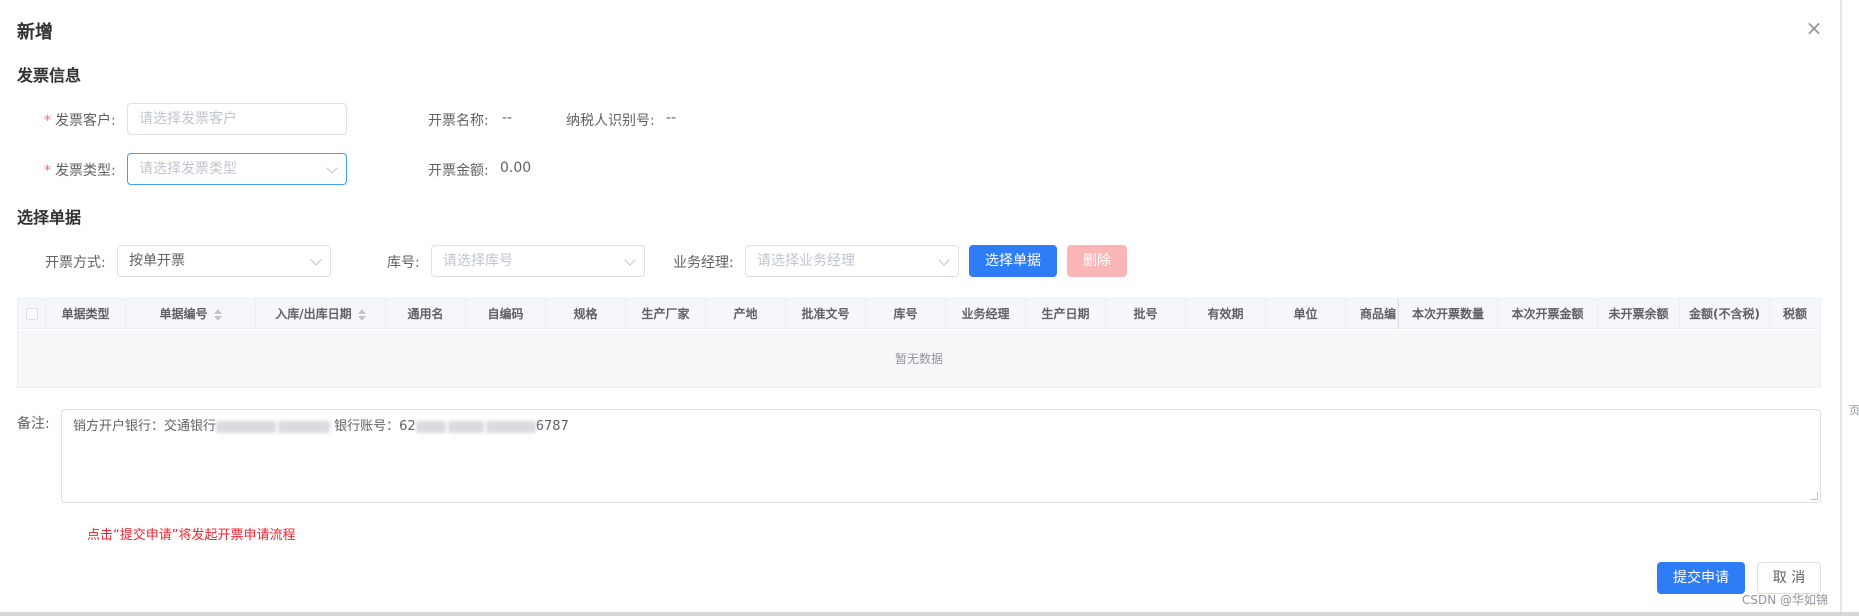 The height and width of the screenshot is (616, 1859). Describe the element at coordinates (1066, 314) in the screenshot. I see `col-header: 生产日期` at that location.